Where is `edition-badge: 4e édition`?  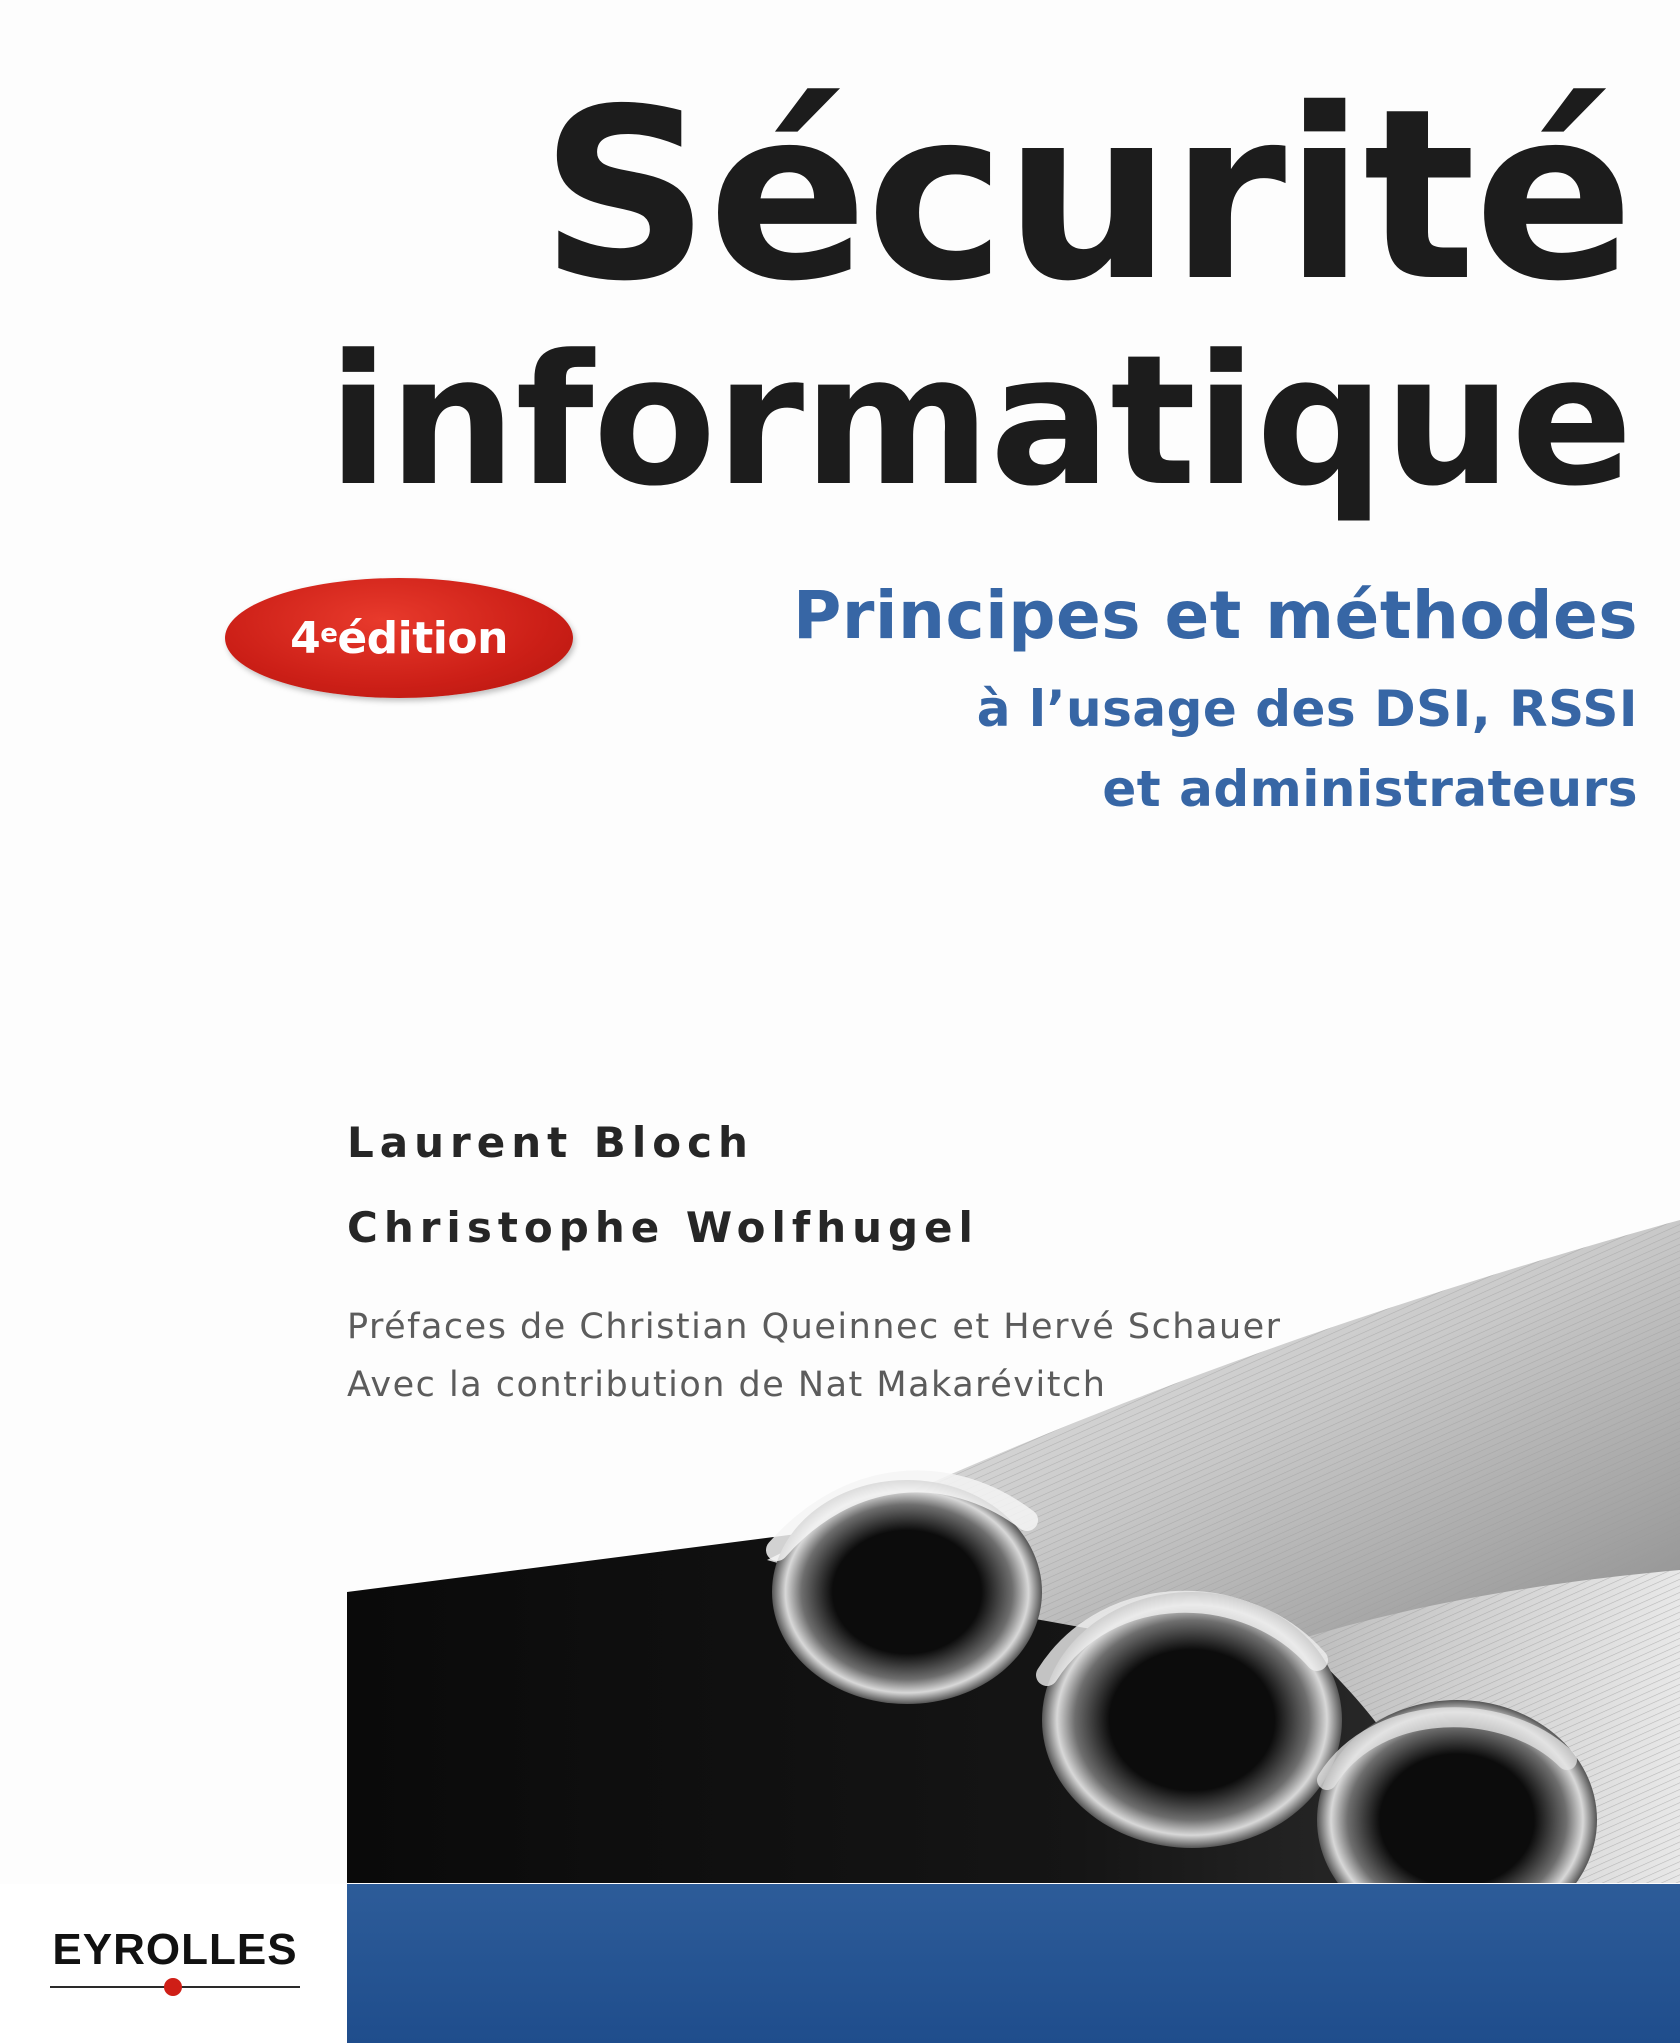 edition-badge: 4e édition is located at coordinates (399, 638).